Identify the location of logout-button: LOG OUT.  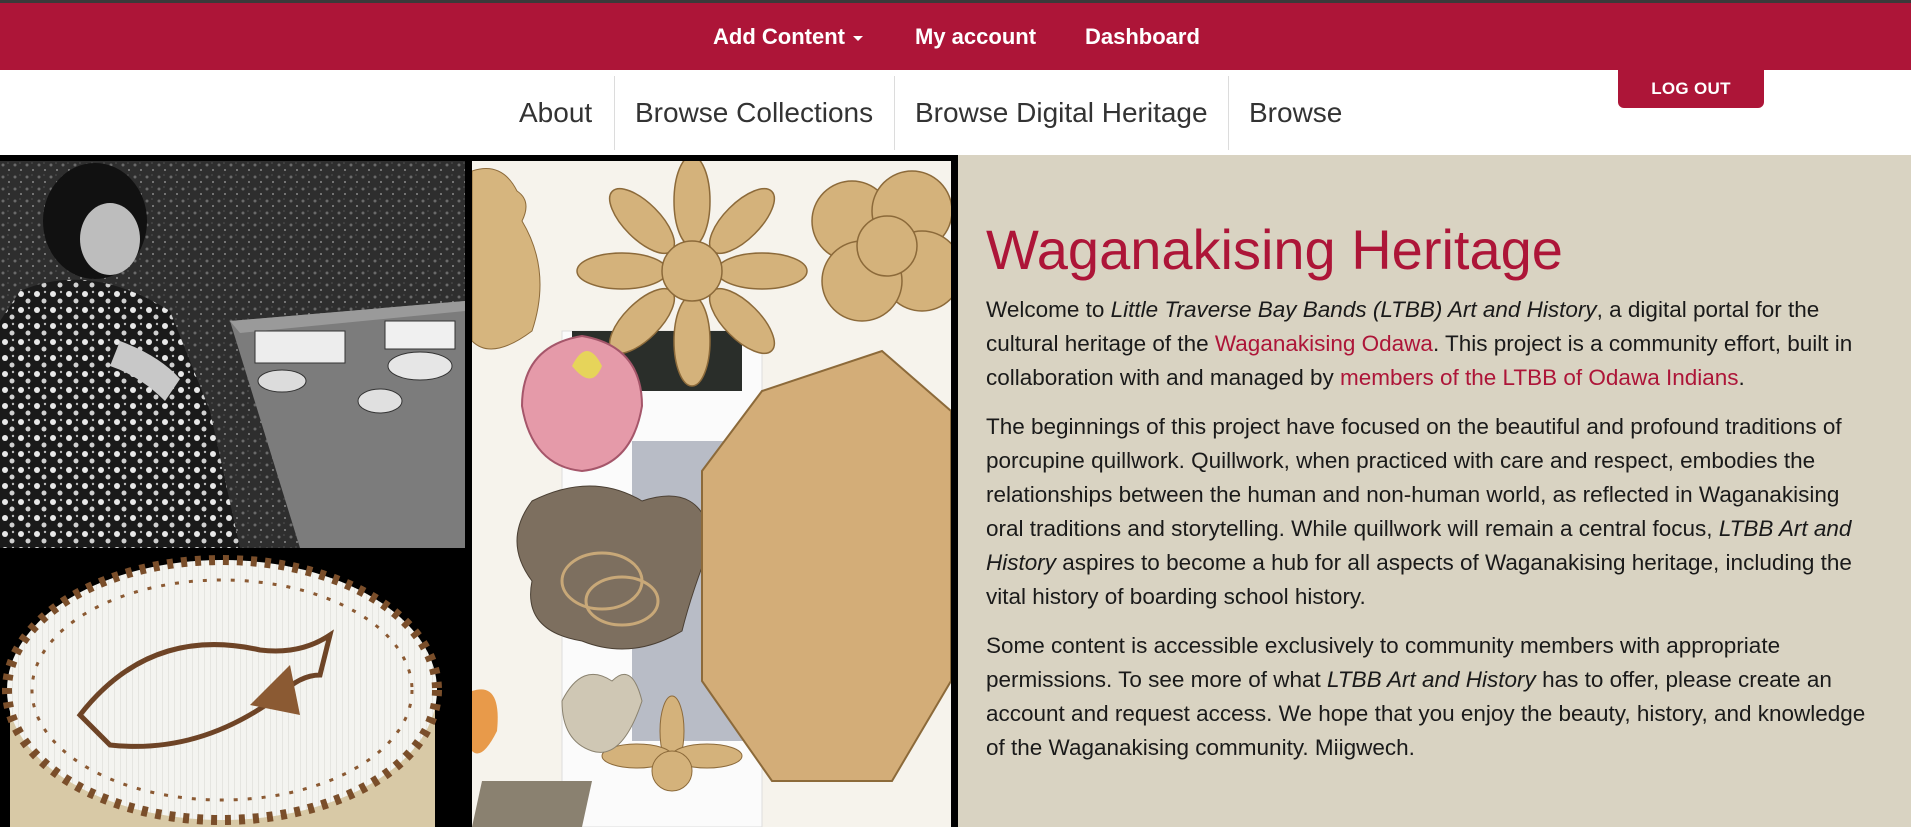
(1691, 89).